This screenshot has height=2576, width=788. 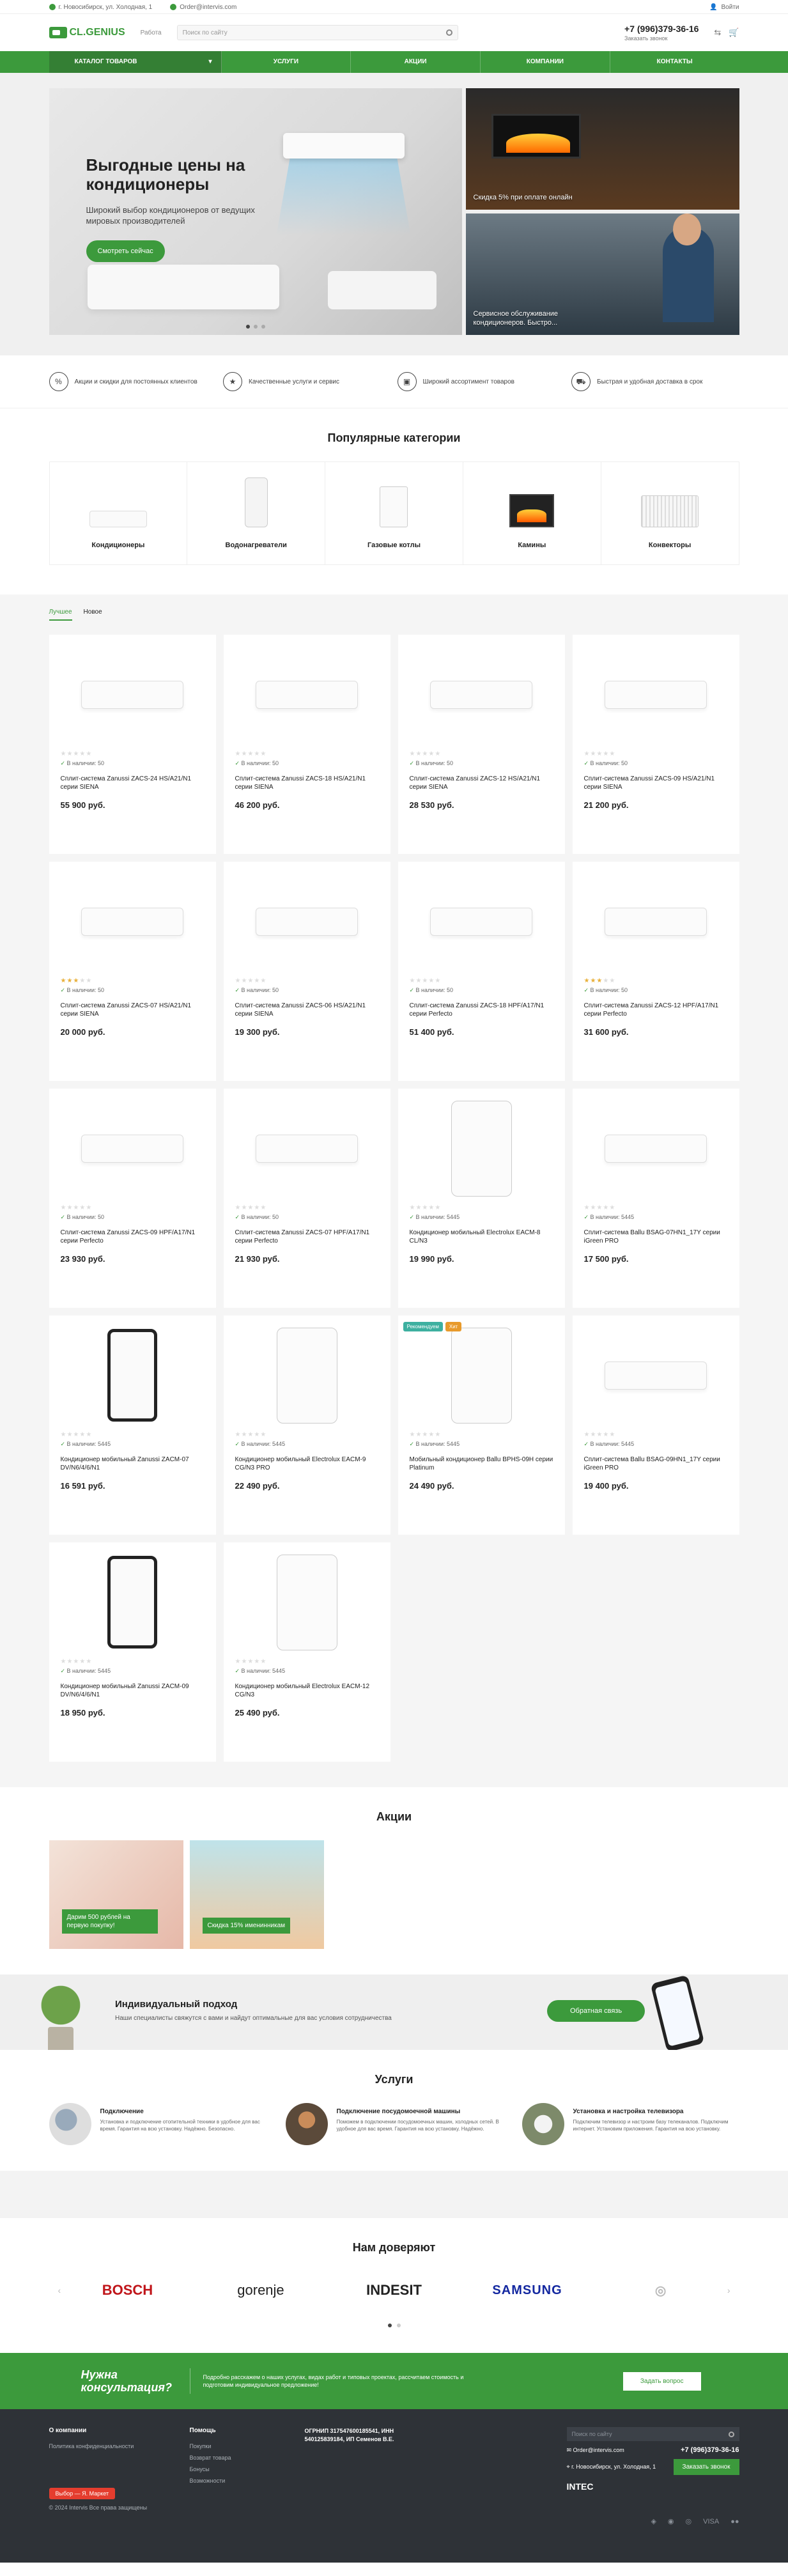 I want to click on category-card: Кондиционеры, so click(x=119, y=513).